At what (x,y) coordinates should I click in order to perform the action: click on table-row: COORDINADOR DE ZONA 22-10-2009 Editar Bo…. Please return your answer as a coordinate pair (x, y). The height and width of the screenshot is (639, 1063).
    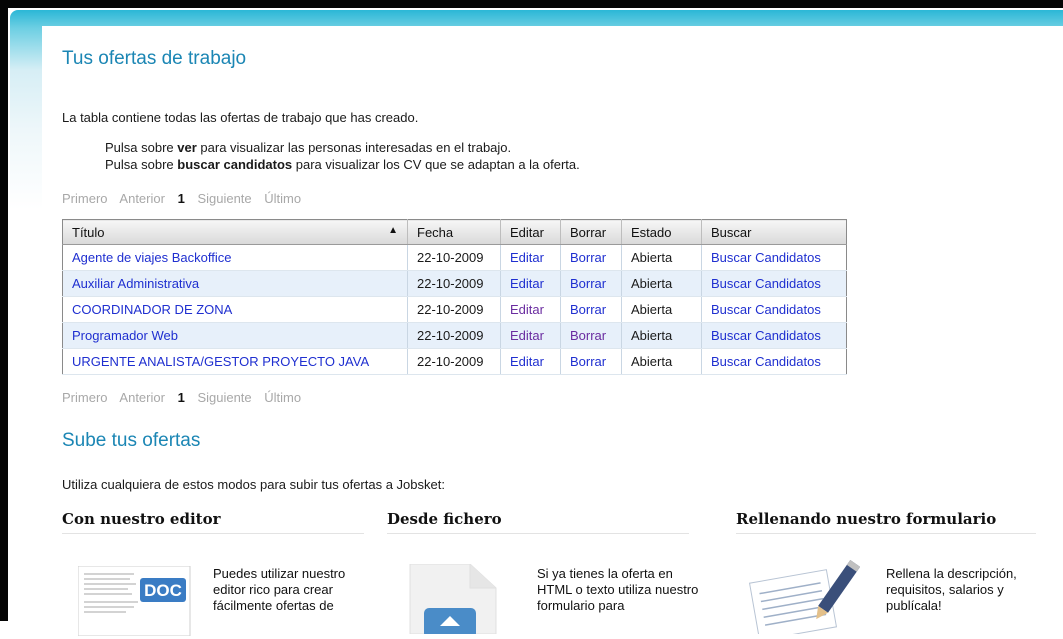
    Looking at the image, I should click on (454, 309).